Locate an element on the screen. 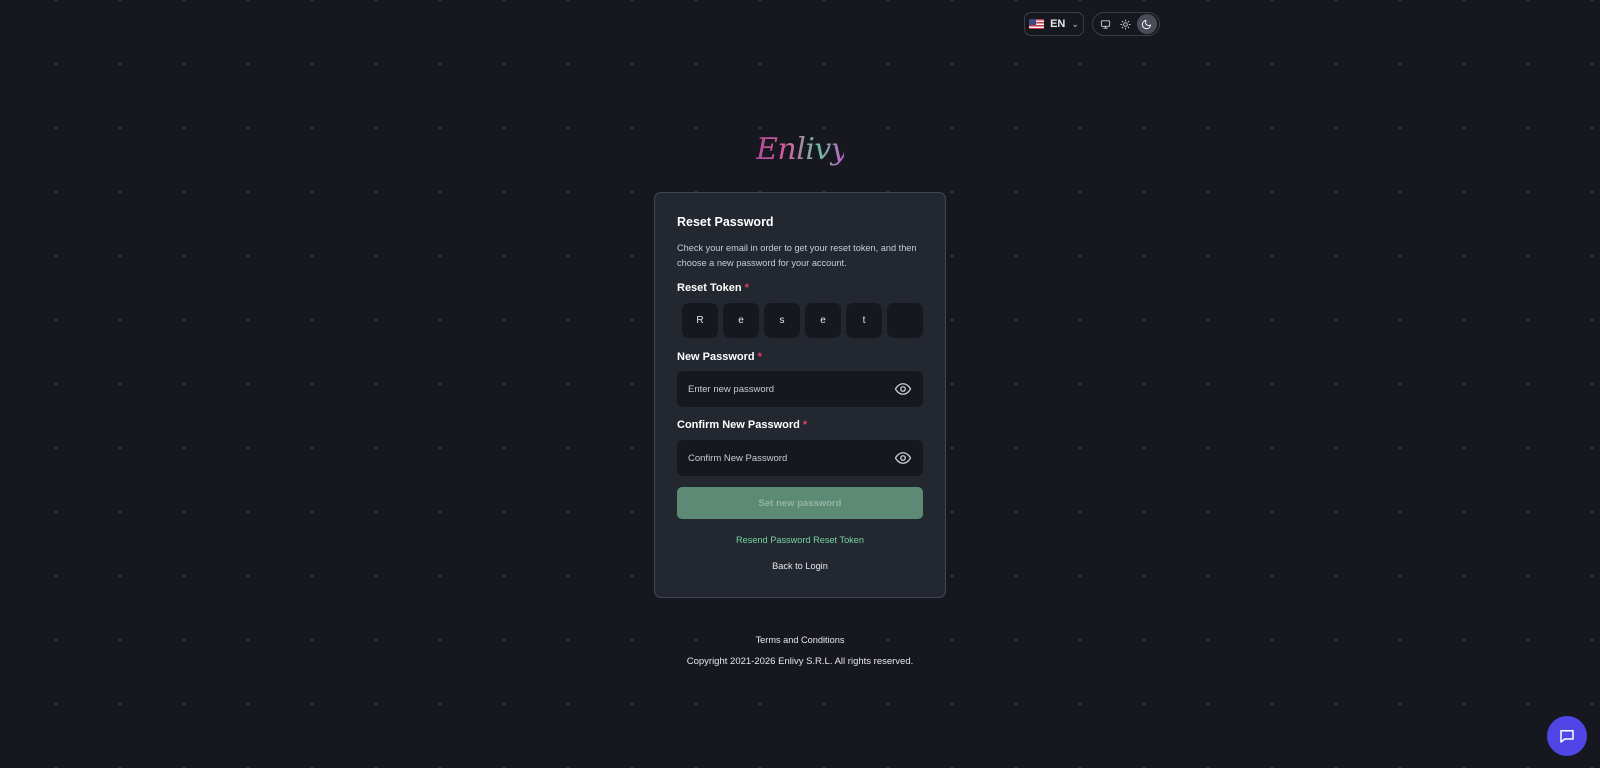 The image size is (1600, 768). sun-icon is located at coordinates (1126, 24).